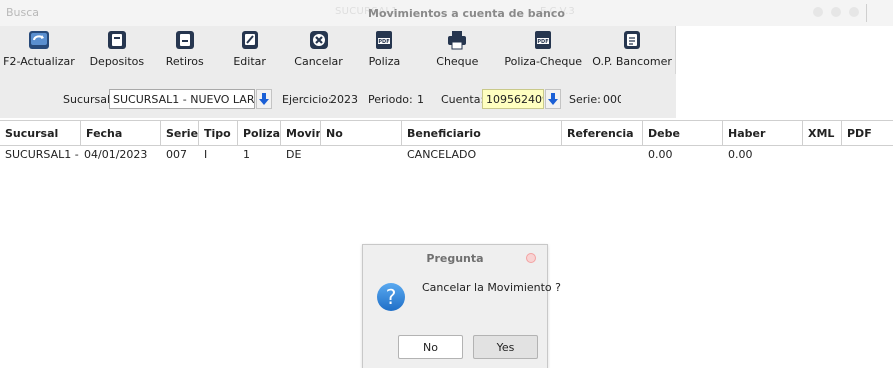 This screenshot has width=893, height=368. I want to click on cell-movim: DE, so click(294, 154).